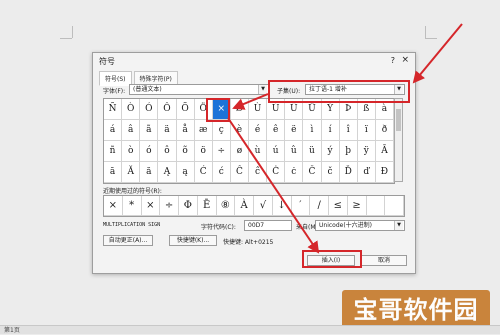 This screenshot has height=335, width=500. I want to click on watermark-logo: 宝哥软件园, so click(416, 310).